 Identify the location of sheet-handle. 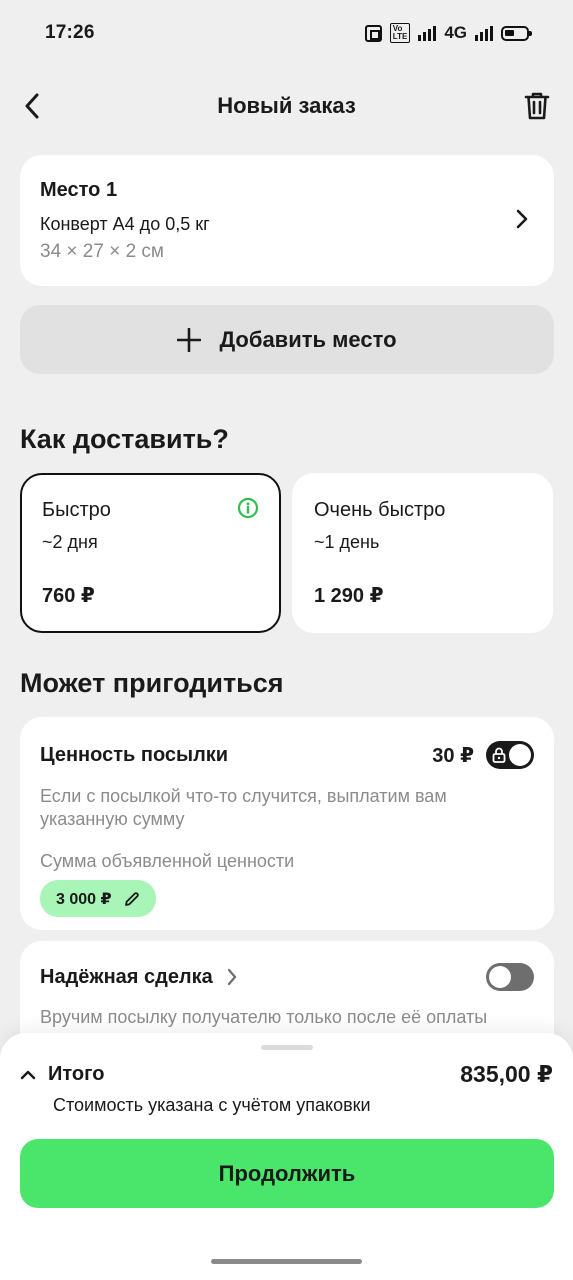
(287, 1047).